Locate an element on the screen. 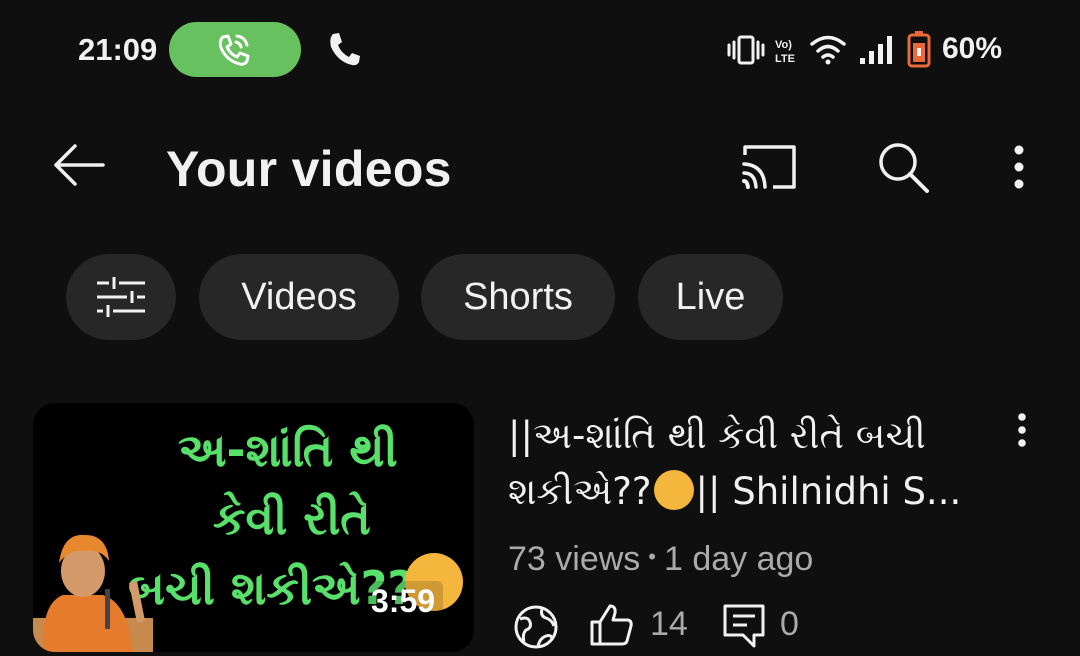 This screenshot has height=656, width=1080. speaker-image is located at coordinates (93, 593).